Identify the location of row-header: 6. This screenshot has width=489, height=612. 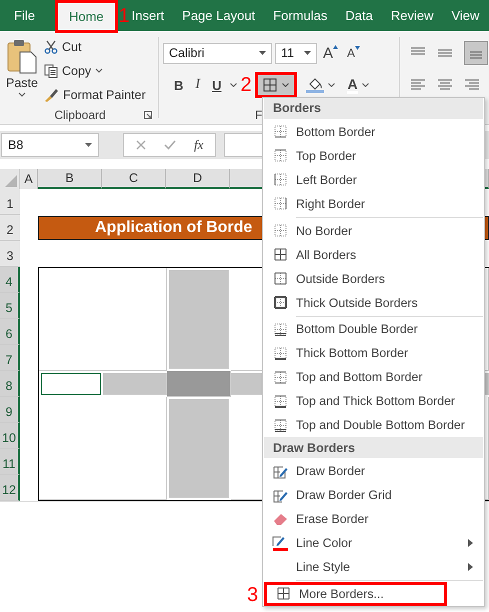
(10, 332).